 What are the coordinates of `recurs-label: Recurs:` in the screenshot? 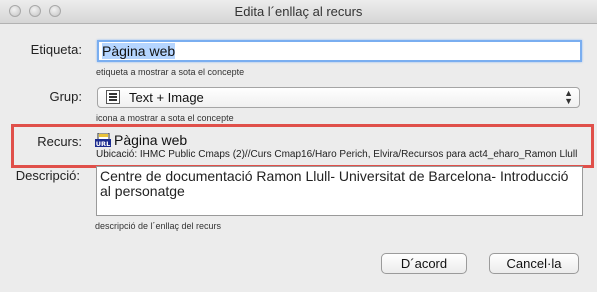 It's located at (59, 141).